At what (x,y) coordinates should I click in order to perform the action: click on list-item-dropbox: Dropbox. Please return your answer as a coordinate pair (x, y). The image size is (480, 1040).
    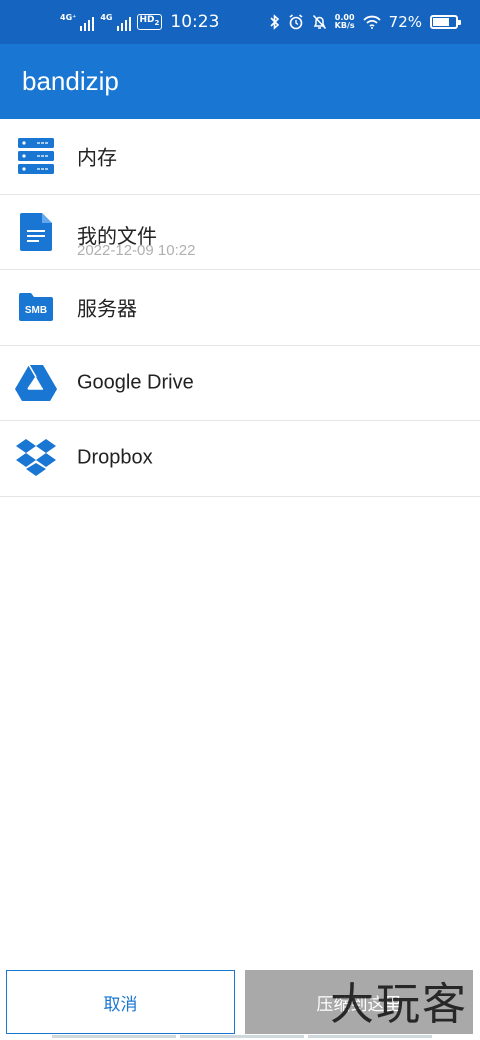
    Looking at the image, I should click on (240, 459).